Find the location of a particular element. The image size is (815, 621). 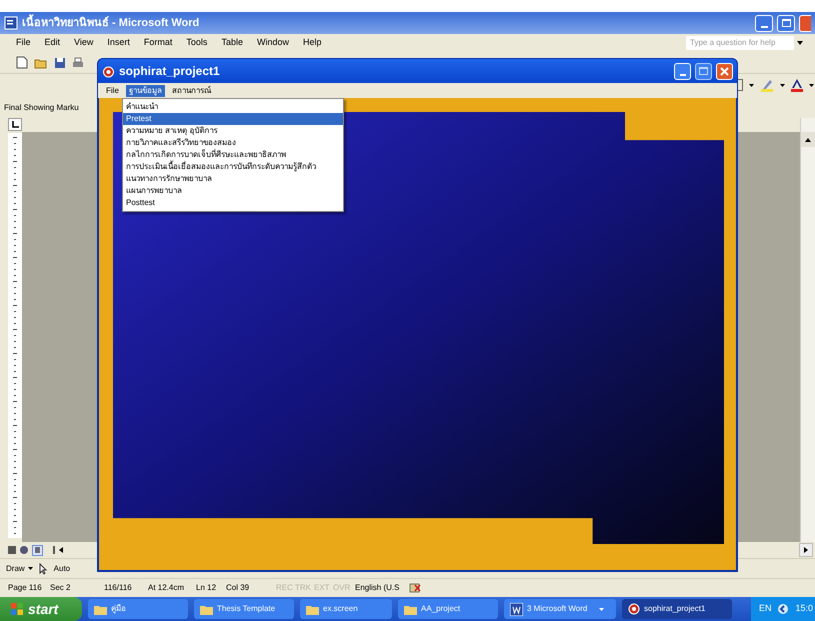

menu-item: Edit is located at coordinates (52, 43).